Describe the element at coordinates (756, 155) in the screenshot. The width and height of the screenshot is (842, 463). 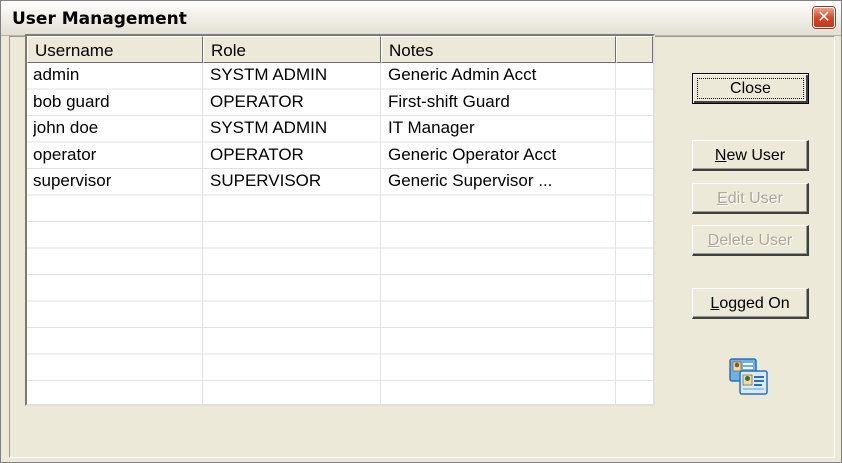
I see `new-user-label: ew User` at that location.